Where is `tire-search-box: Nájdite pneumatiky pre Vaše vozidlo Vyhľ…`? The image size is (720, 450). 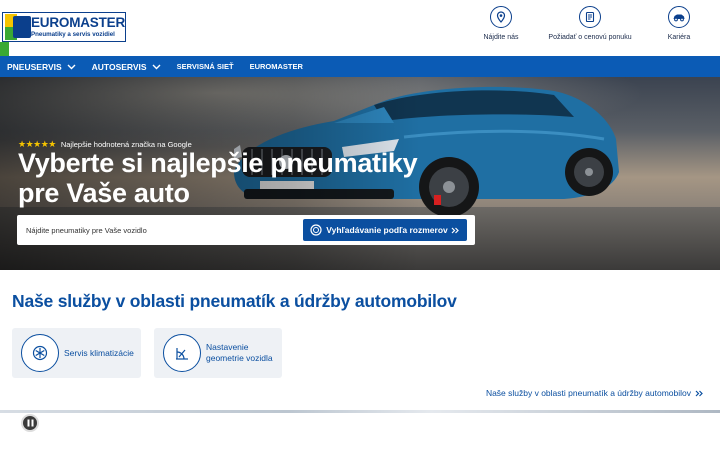 tire-search-box: Nájdite pneumatiky pre Vaše vozidlo Vyhľ… is located at coordinates (246, 230).